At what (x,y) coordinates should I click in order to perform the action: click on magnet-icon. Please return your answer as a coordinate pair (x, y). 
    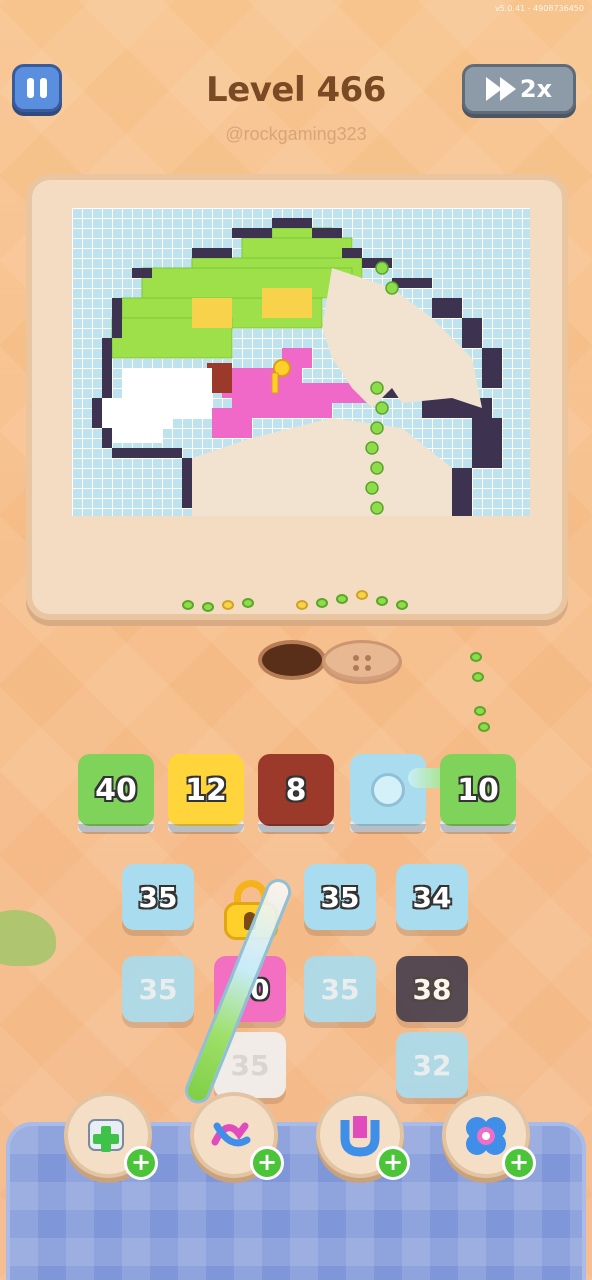
    Looking at the image, I should click on (360, 1136).